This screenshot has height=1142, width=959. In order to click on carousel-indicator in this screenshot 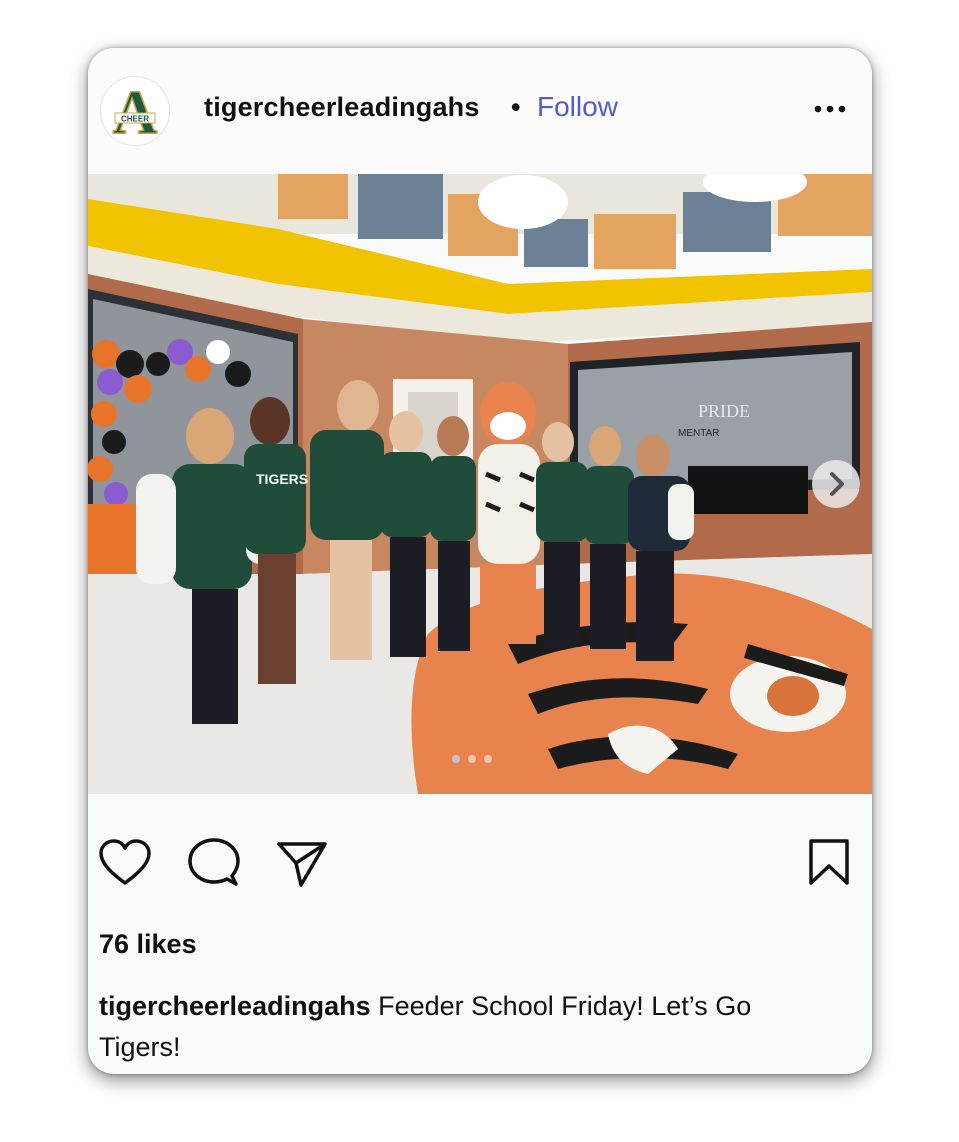, I will do `click(472, 759)`.